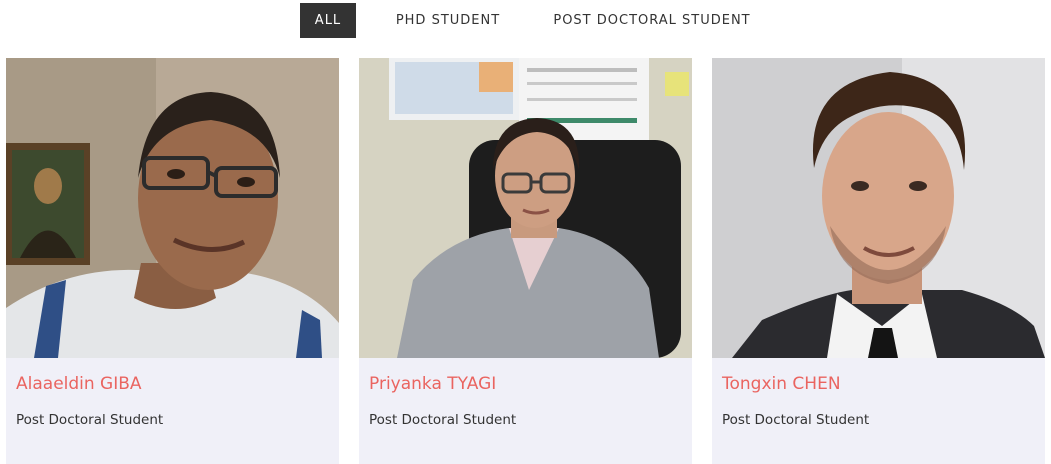 Image resolution: width=1051 pixels, height=464 pixels. Describe the element at coordinates (652, 20) in the screenshot. I see `filter-post-doctoral-student-button: POST DOCTORAL STUDENT` at that location.